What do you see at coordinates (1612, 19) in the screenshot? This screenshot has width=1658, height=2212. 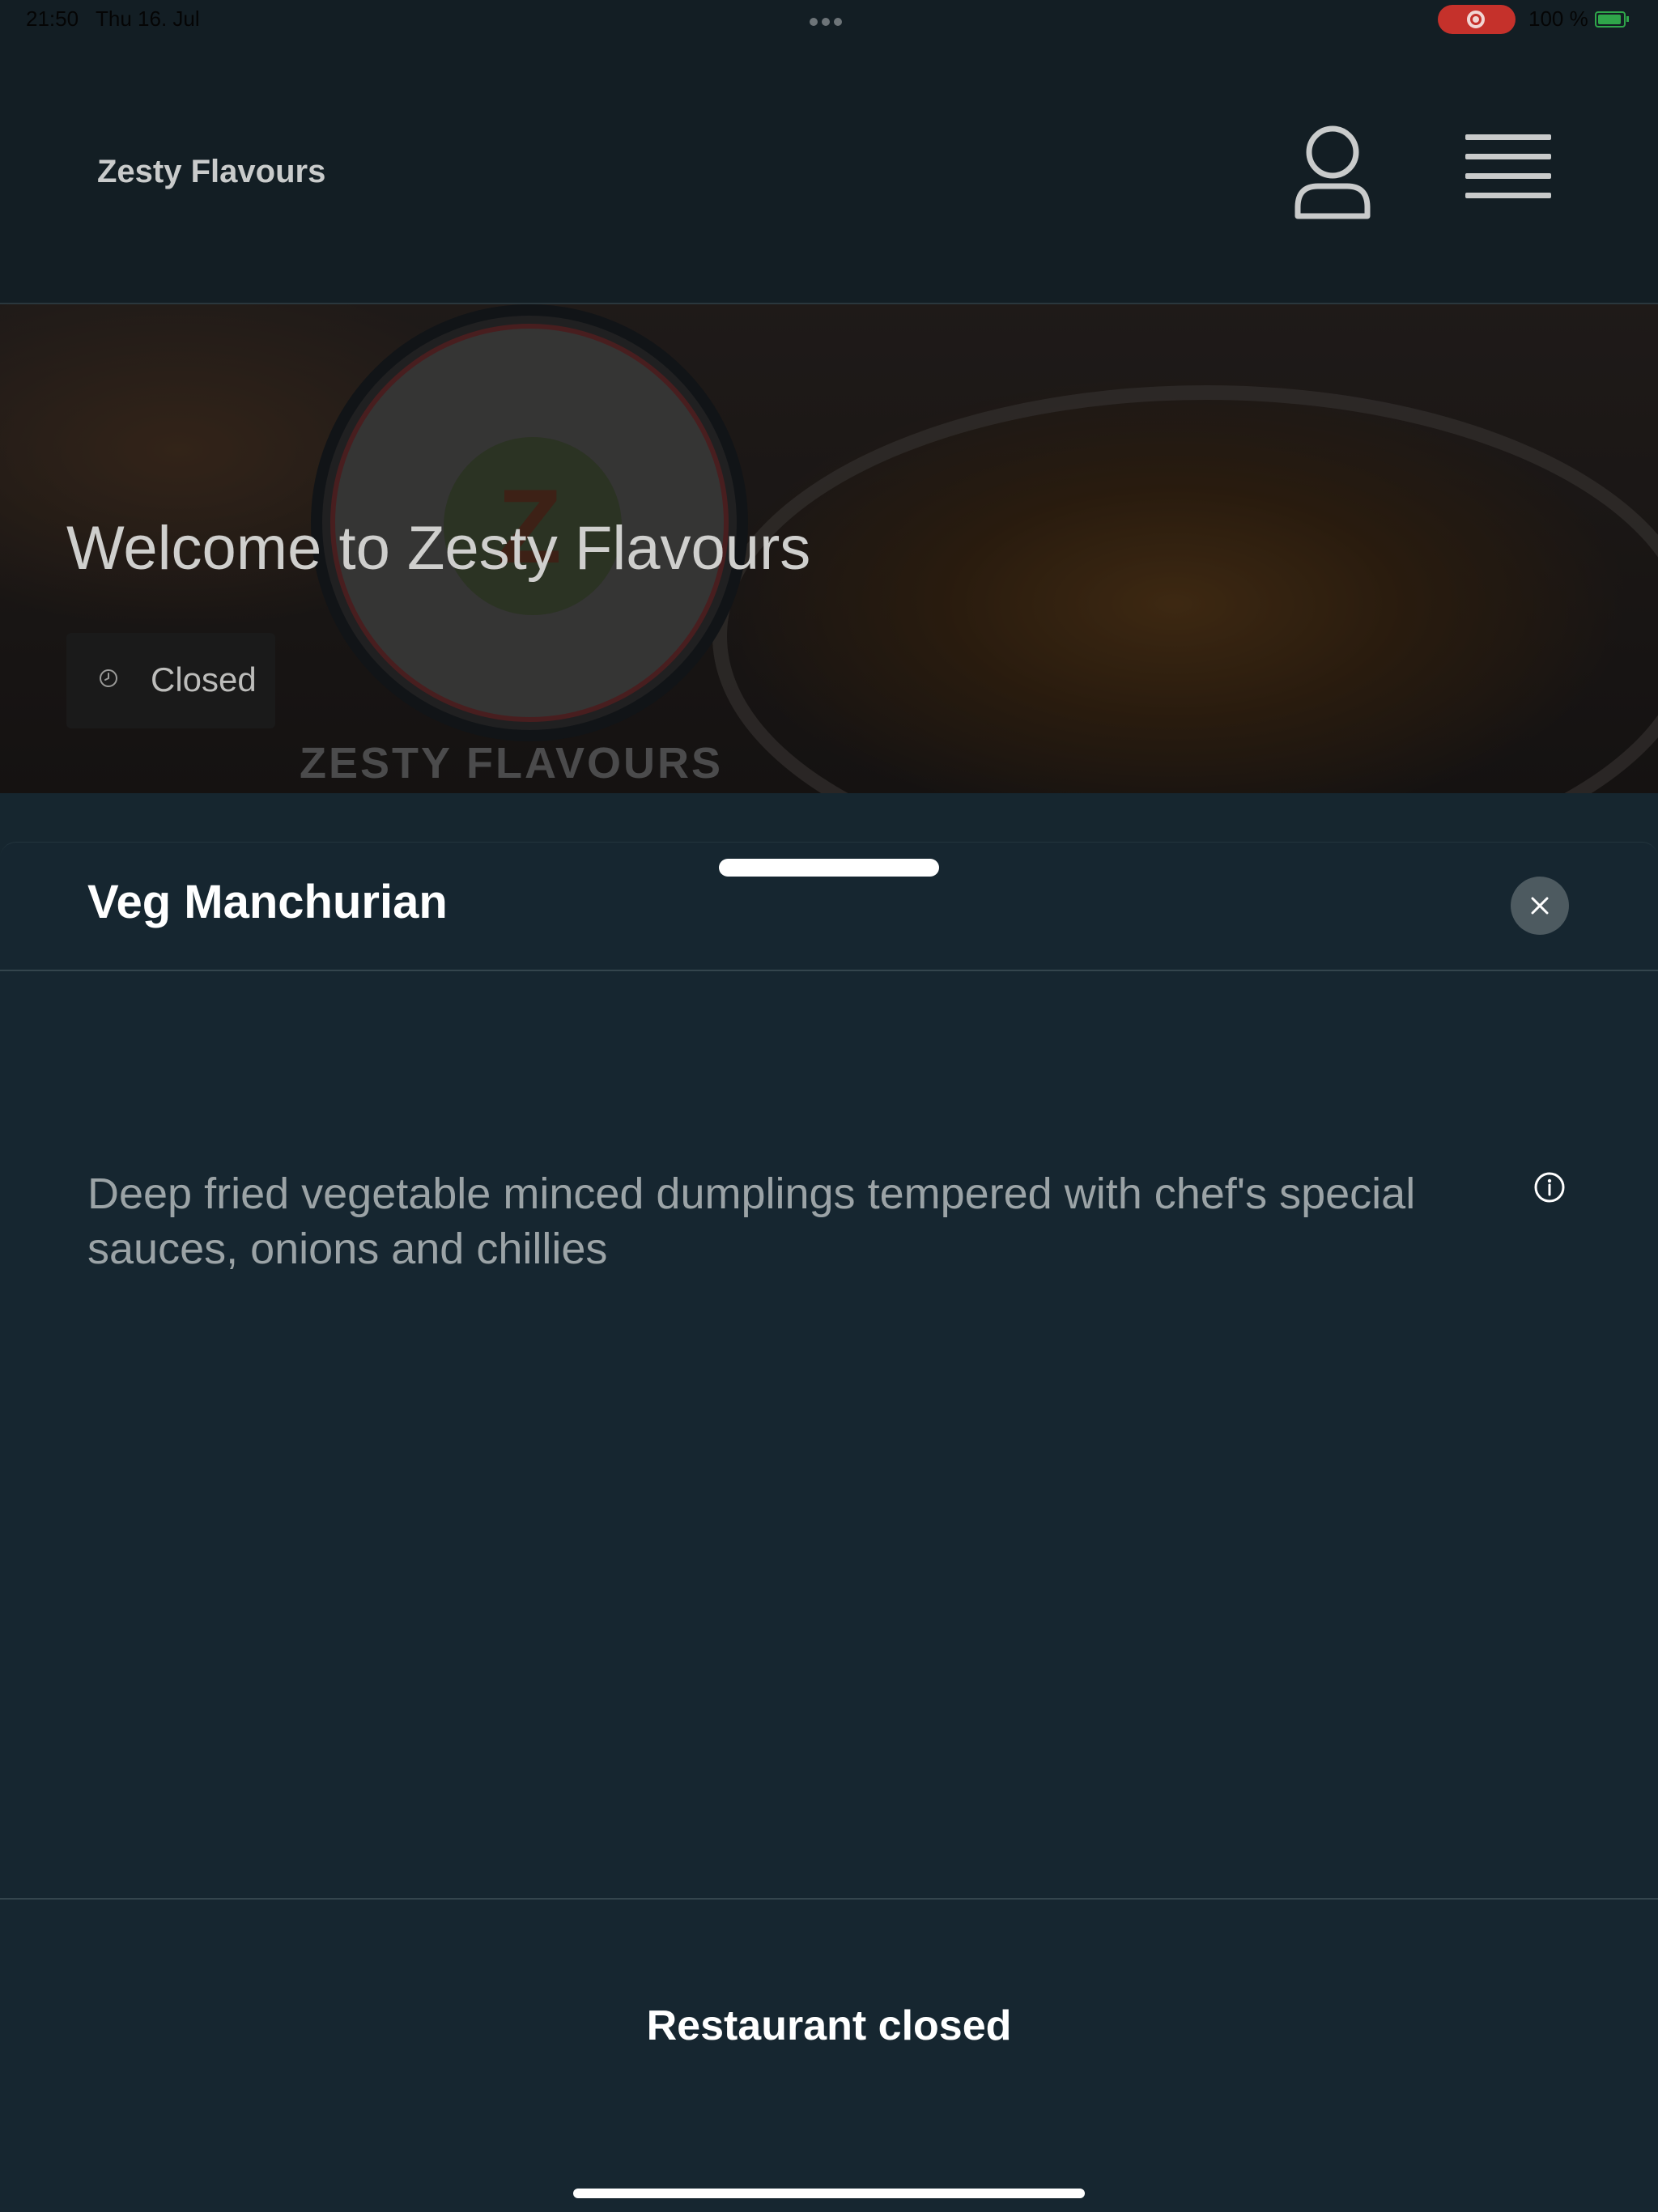 I see `battery-icon` at bounding box center [1612, 19].